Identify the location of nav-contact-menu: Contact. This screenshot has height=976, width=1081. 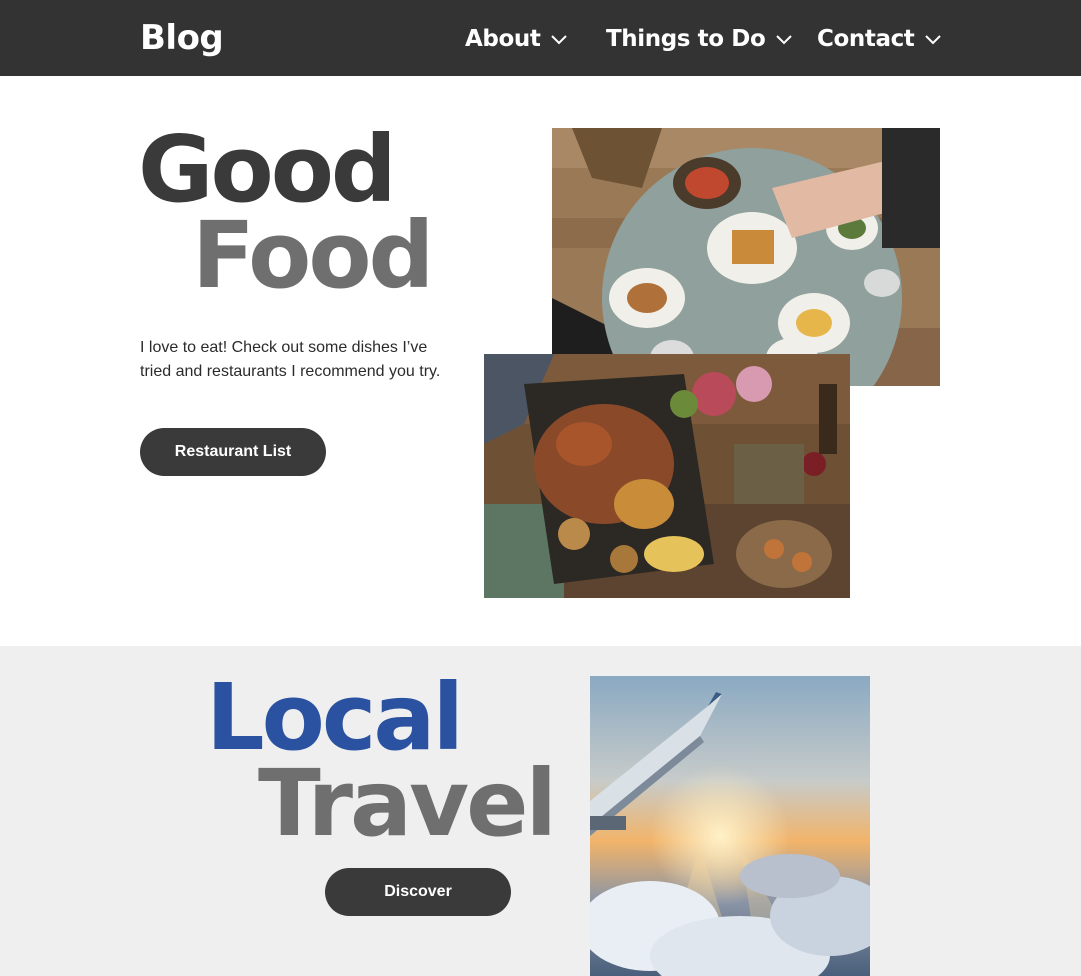
(879, 39).